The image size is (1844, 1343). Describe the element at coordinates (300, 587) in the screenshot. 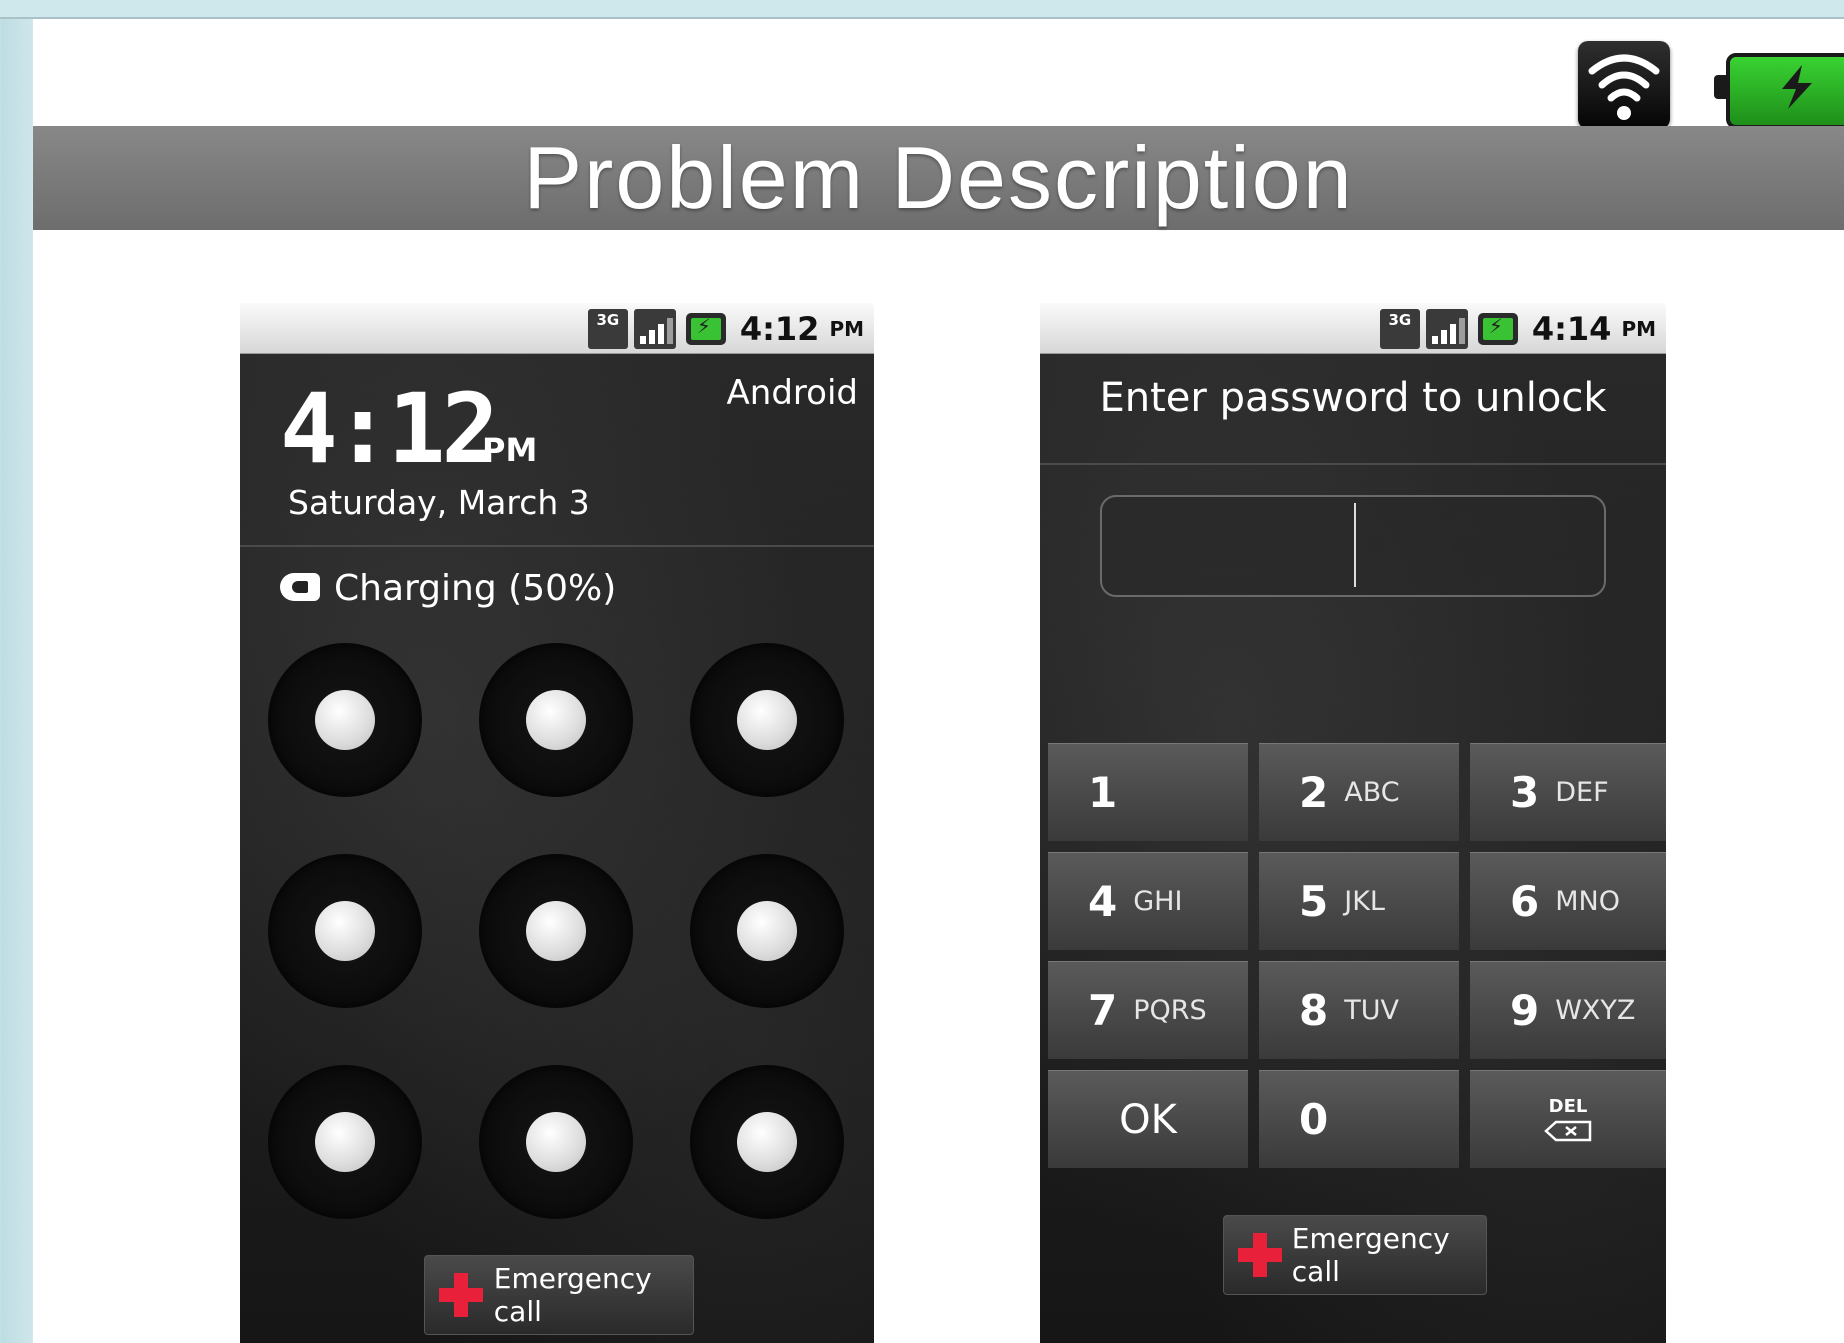

I see `charging-plug-icon` at that location.